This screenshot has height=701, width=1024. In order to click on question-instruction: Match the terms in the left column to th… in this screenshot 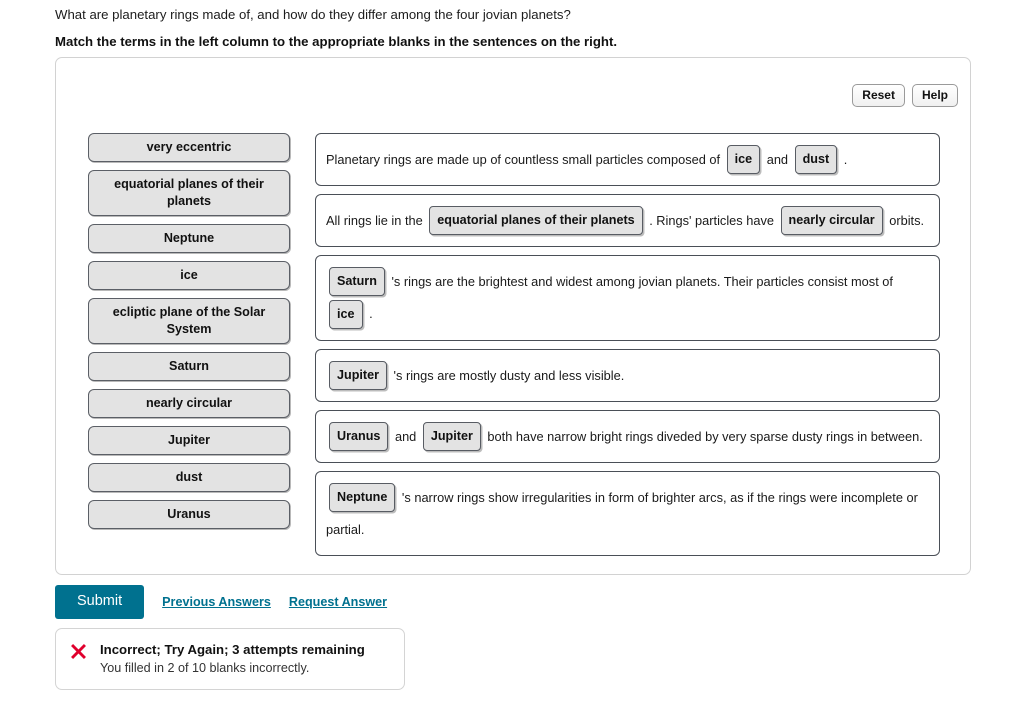, I will do `click(336, 41)`.